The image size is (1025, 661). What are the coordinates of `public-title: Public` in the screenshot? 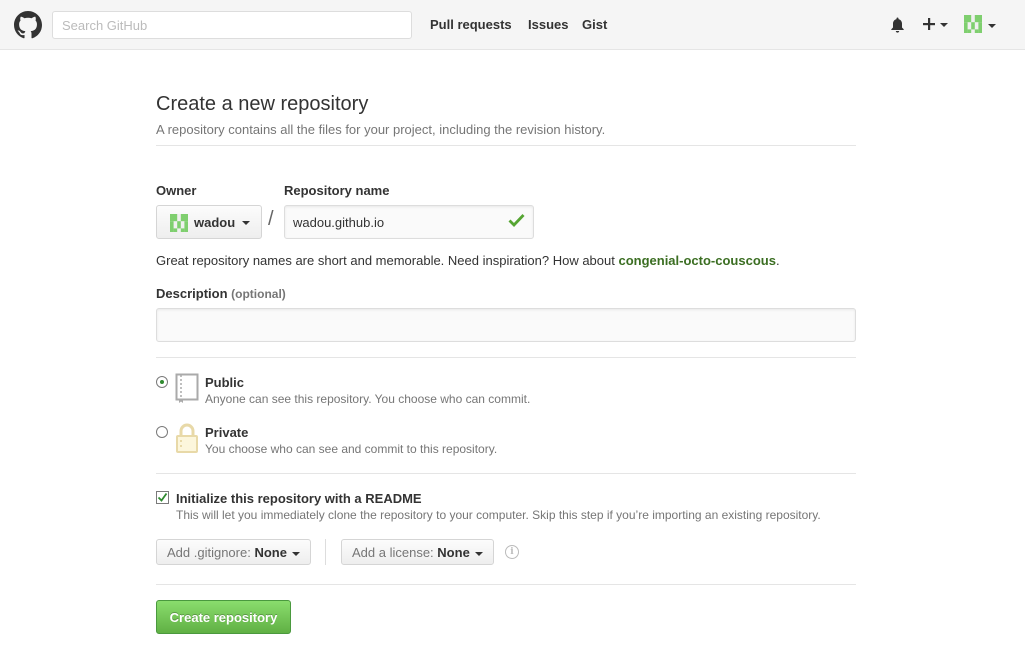 It's located at (225, 382).